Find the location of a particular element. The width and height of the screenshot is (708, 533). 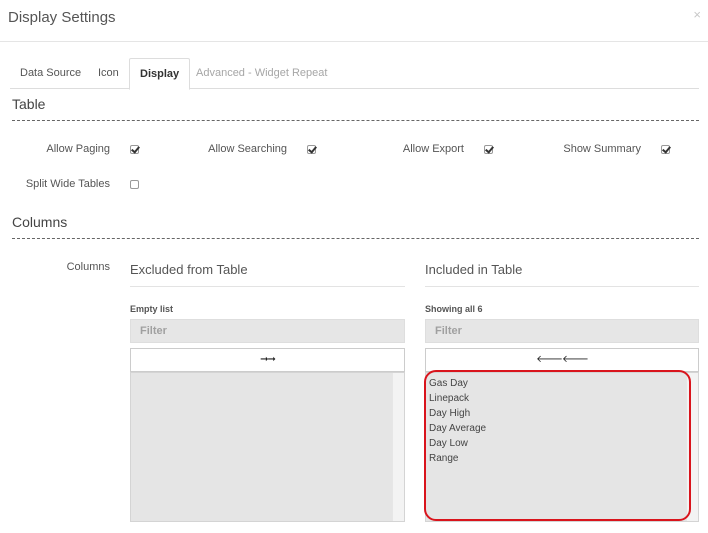

section-title-columns: Columns is located at coordinates (40, 222).